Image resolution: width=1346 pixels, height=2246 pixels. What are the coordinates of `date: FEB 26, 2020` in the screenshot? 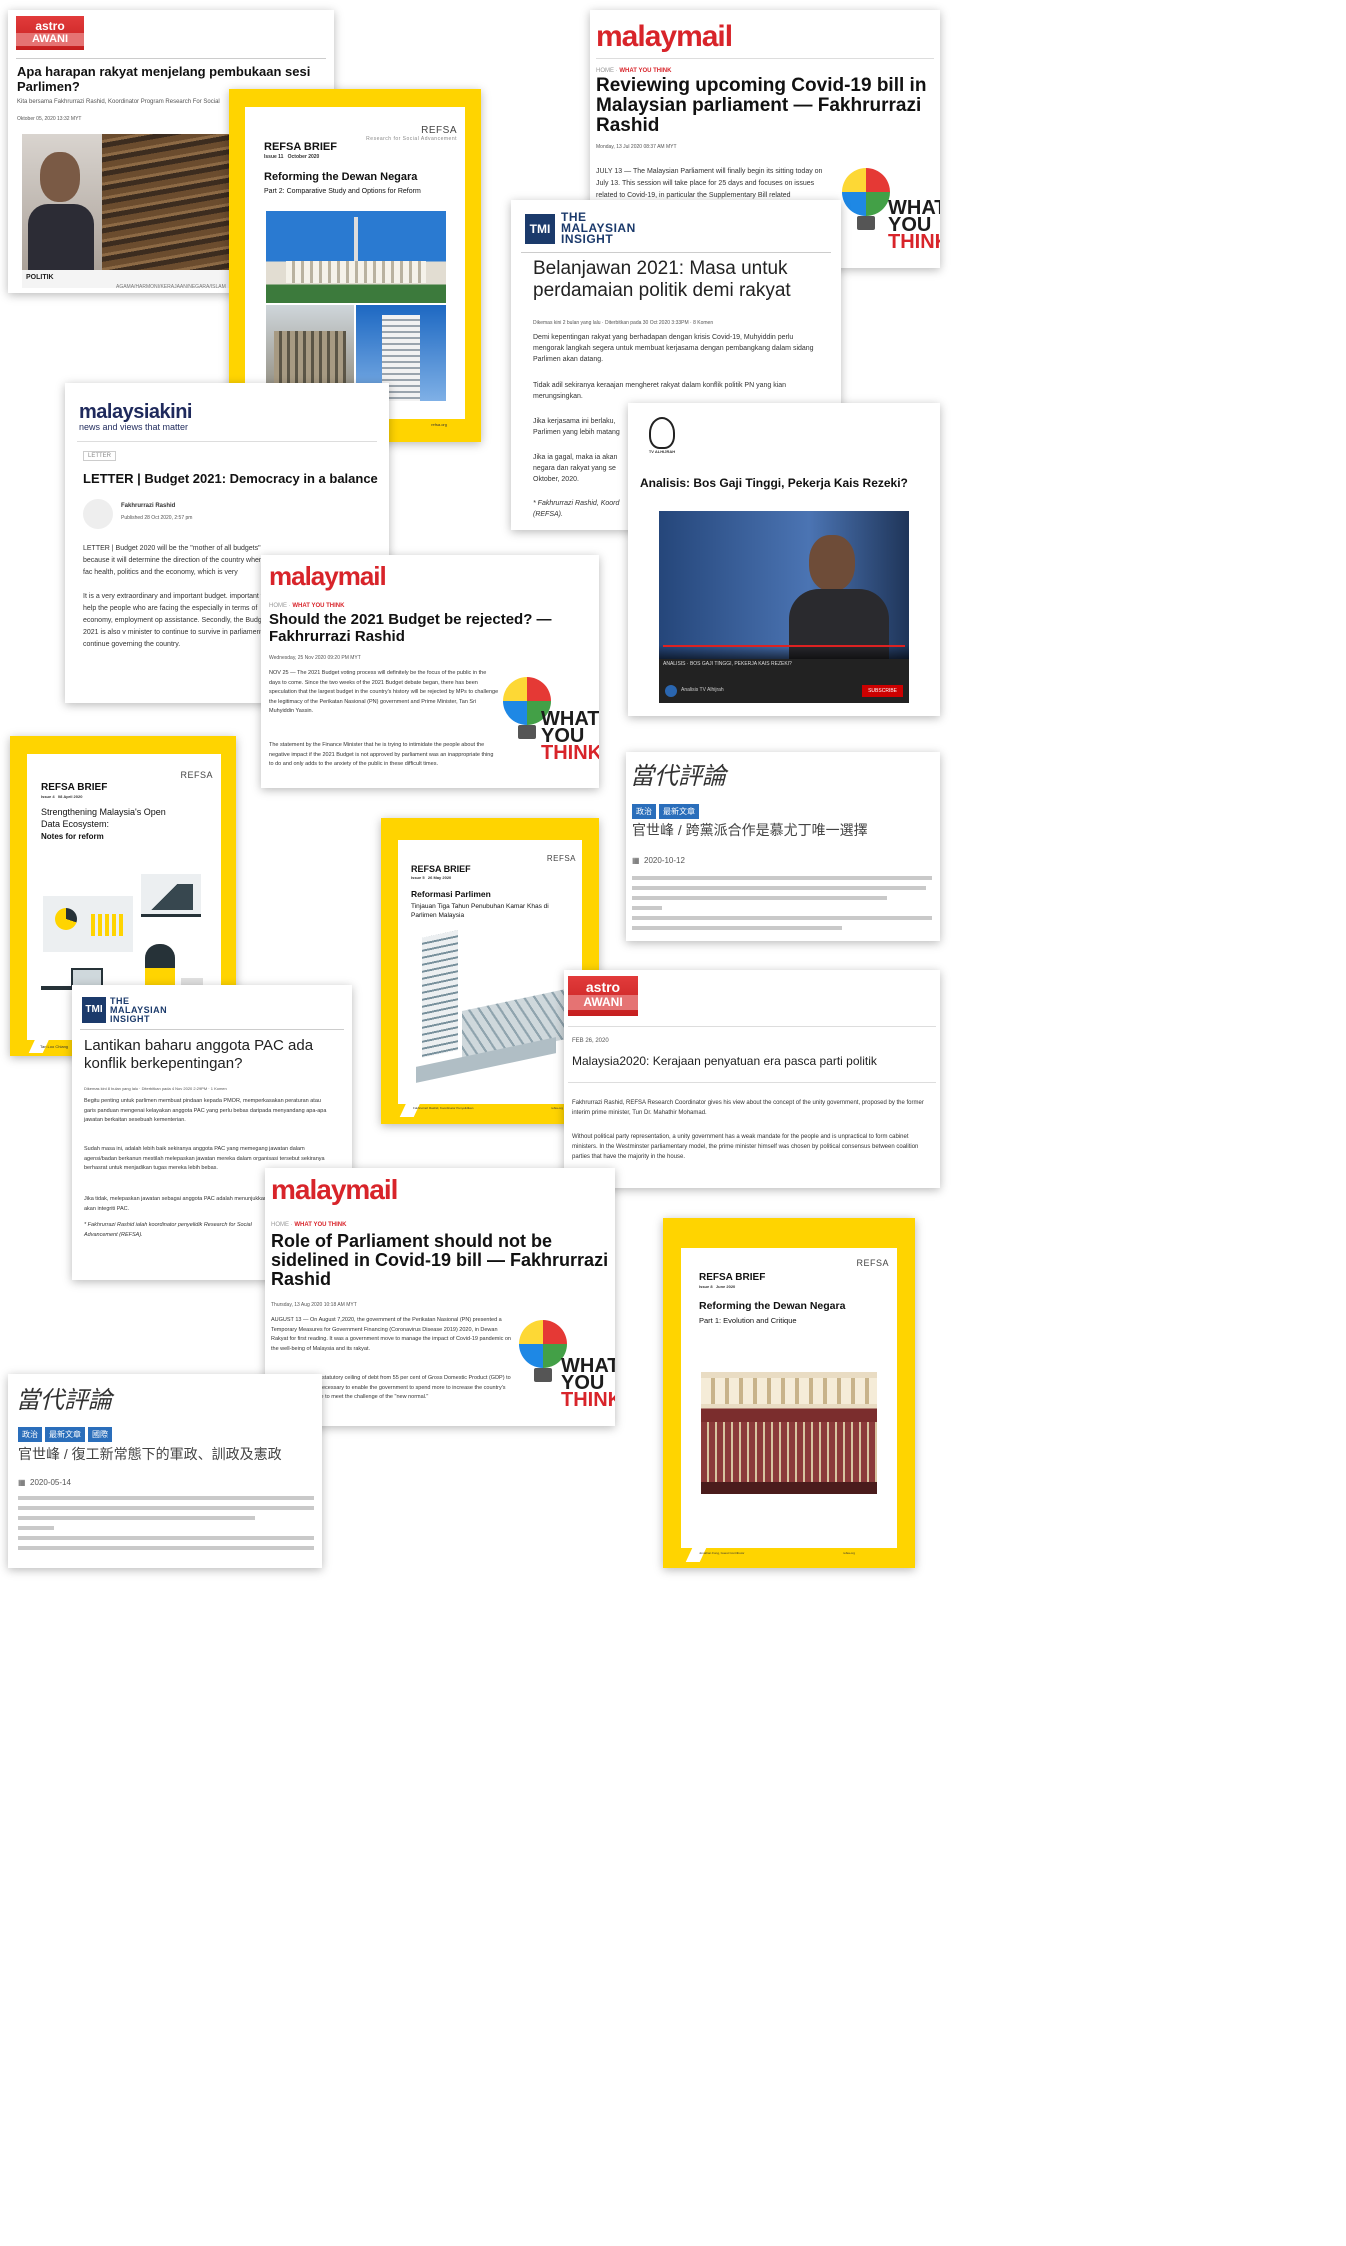 It's located at (590, 1041).